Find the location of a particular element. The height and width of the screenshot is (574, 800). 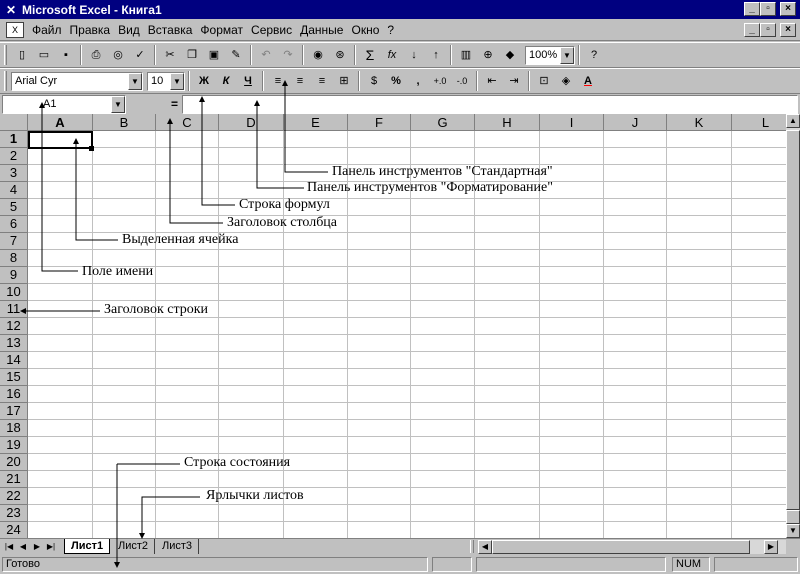

arrow-selected-cell is located at coordinates (96, 190).